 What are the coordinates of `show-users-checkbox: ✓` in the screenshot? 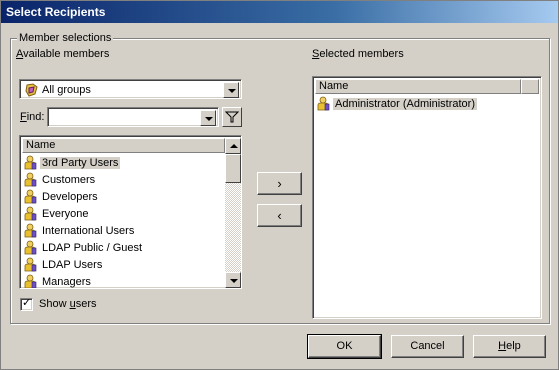 It's located at (26, 304).